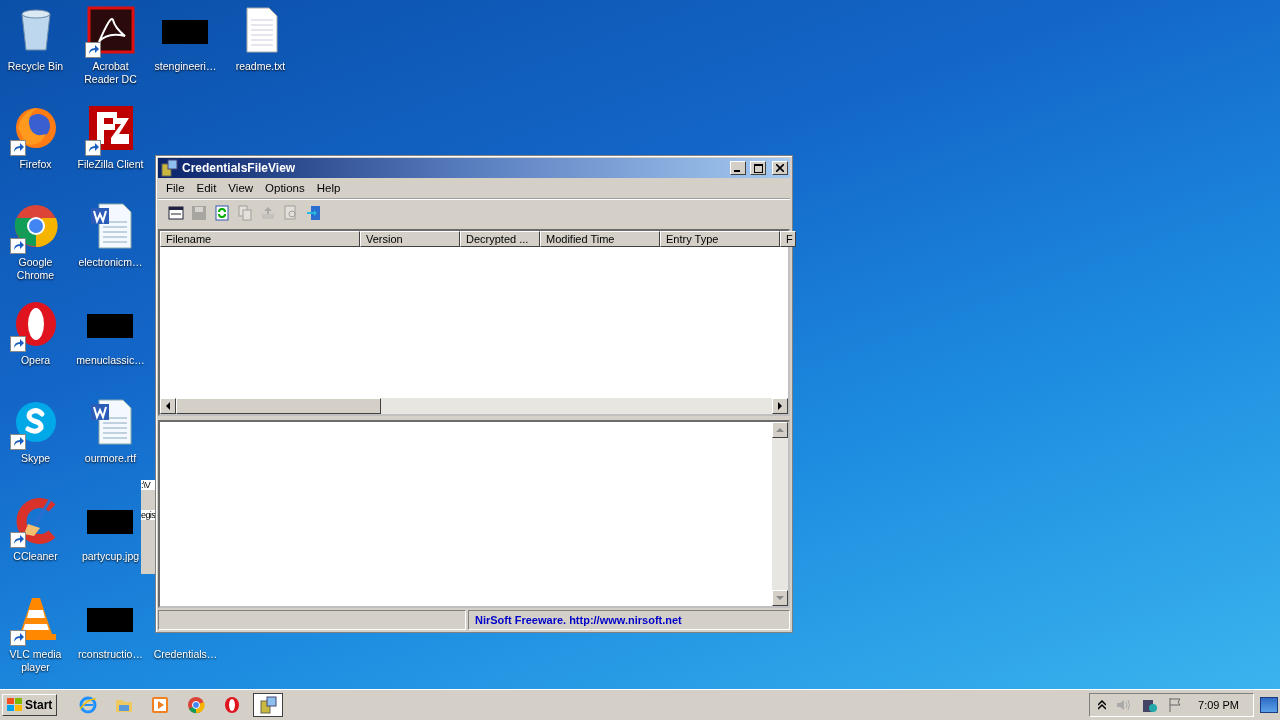 The height and width of the screenshot is (720, 1280). I want to click on clock: 7:09 PM, so click(1218, 705).